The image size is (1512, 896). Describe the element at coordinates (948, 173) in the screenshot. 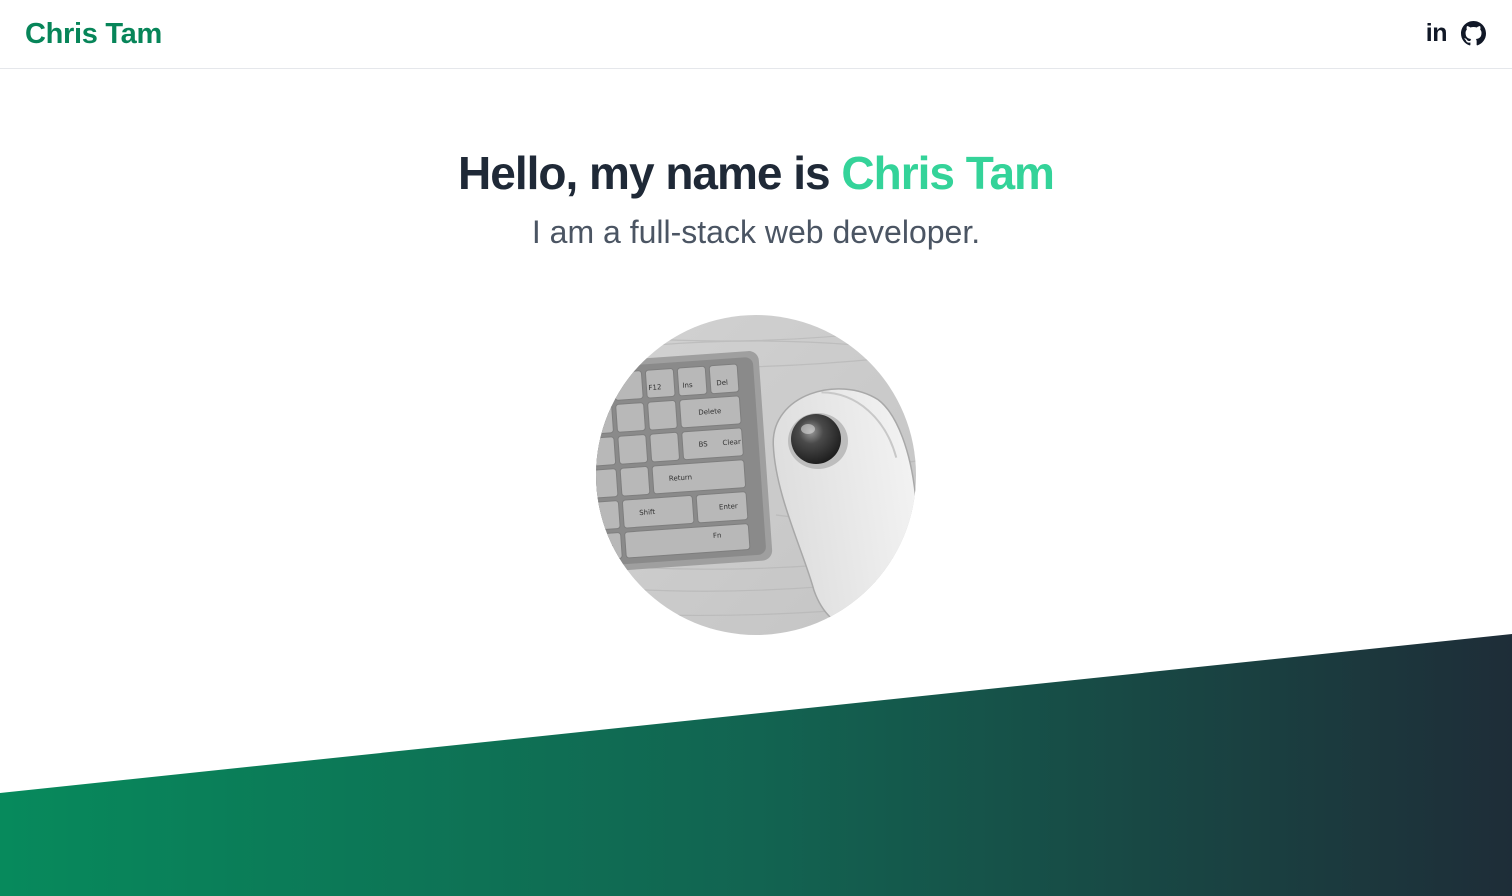

I see `hero-name: Chris Tam` at that location.